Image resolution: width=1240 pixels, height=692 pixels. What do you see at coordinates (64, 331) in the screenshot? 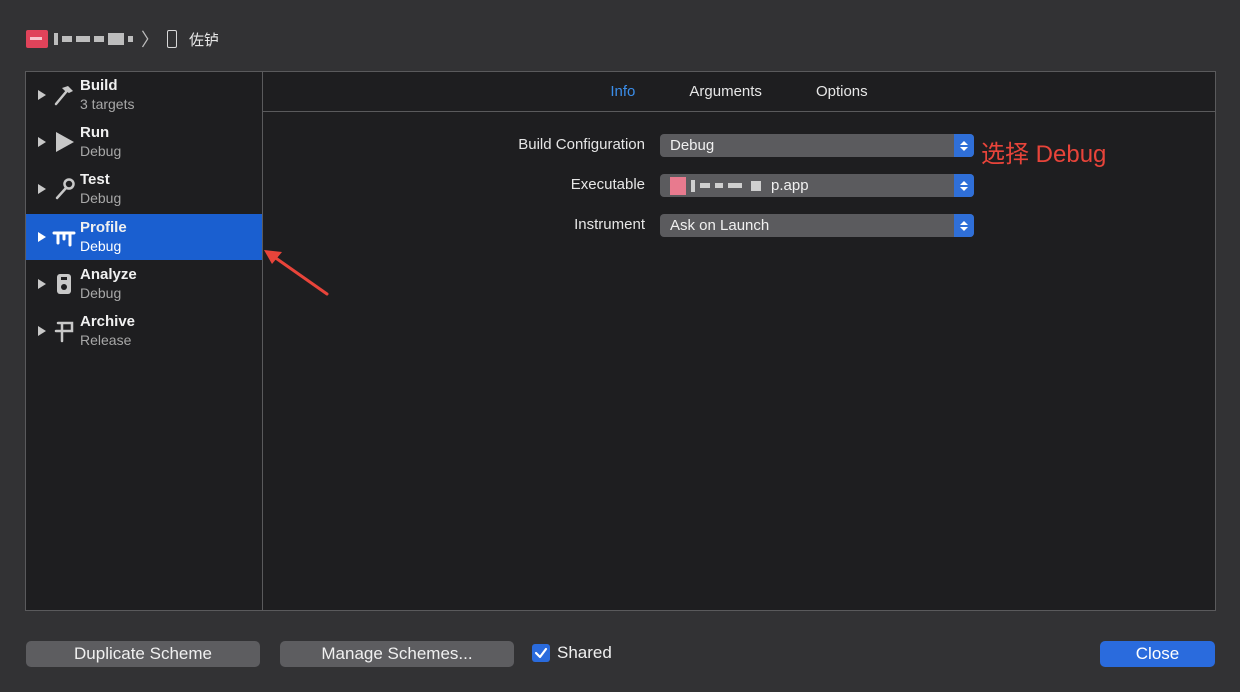
I see `archive-icon` at bounding box center [64, 331].